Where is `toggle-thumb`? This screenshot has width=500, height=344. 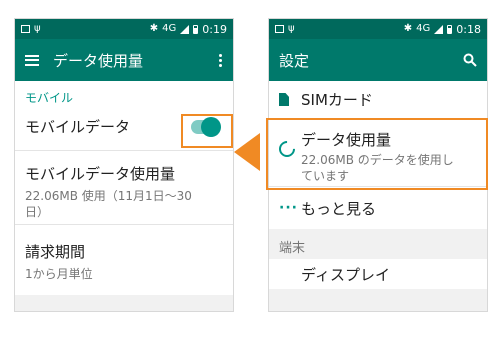
toggle-thumb is located at coordinates (211, 126).